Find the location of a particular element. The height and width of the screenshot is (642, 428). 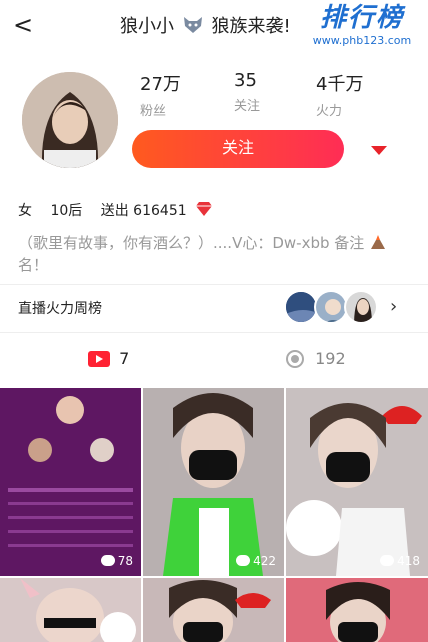

tab-photos: 192 is located at coordinates (316, 360).